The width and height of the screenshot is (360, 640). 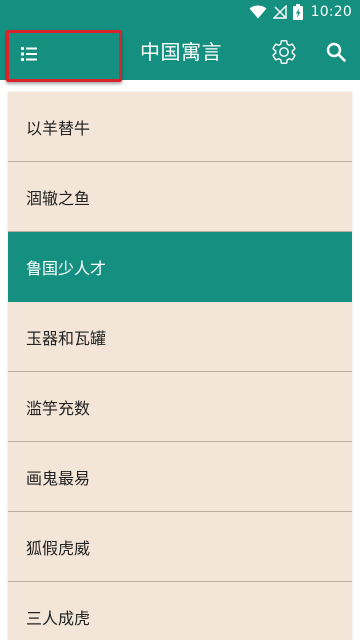 What do you see at coordinates (180, 267) in the screenshot?
I see `list-item-selected: 鲁国少人才` at bounding box center [180, 267].